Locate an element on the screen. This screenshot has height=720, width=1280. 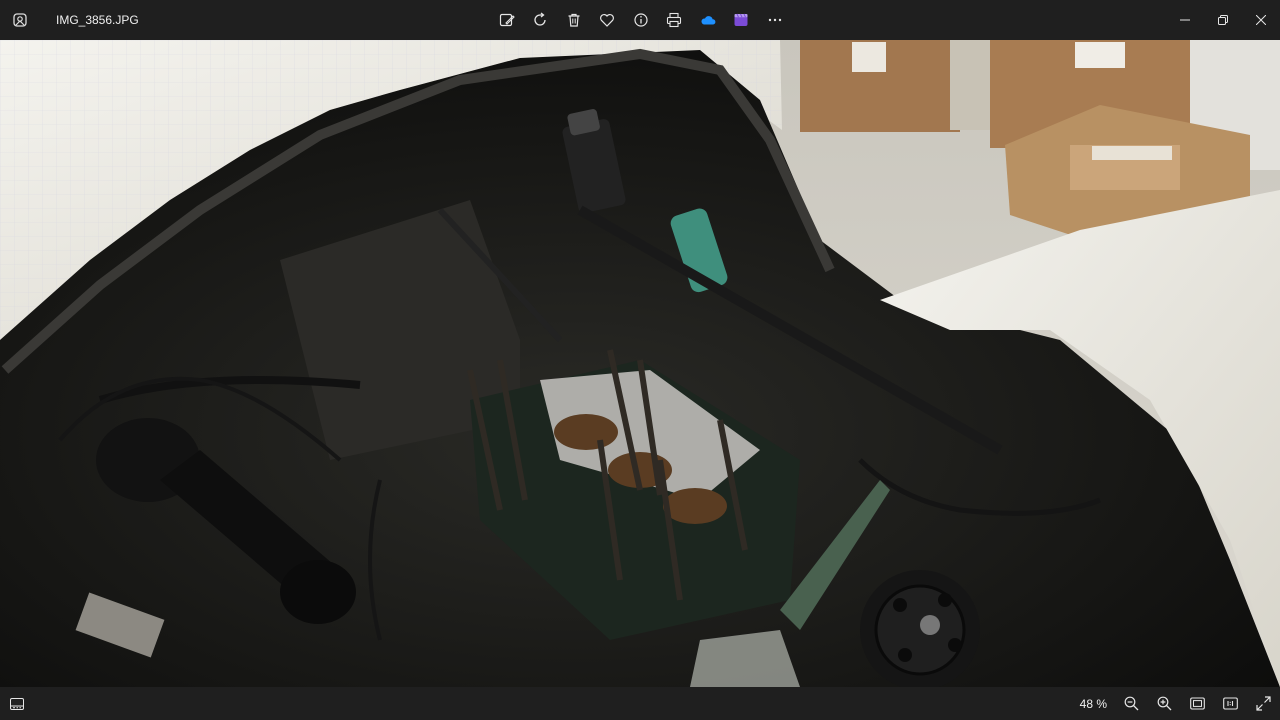
clipchamp-button is located at coordinates (742, 20).